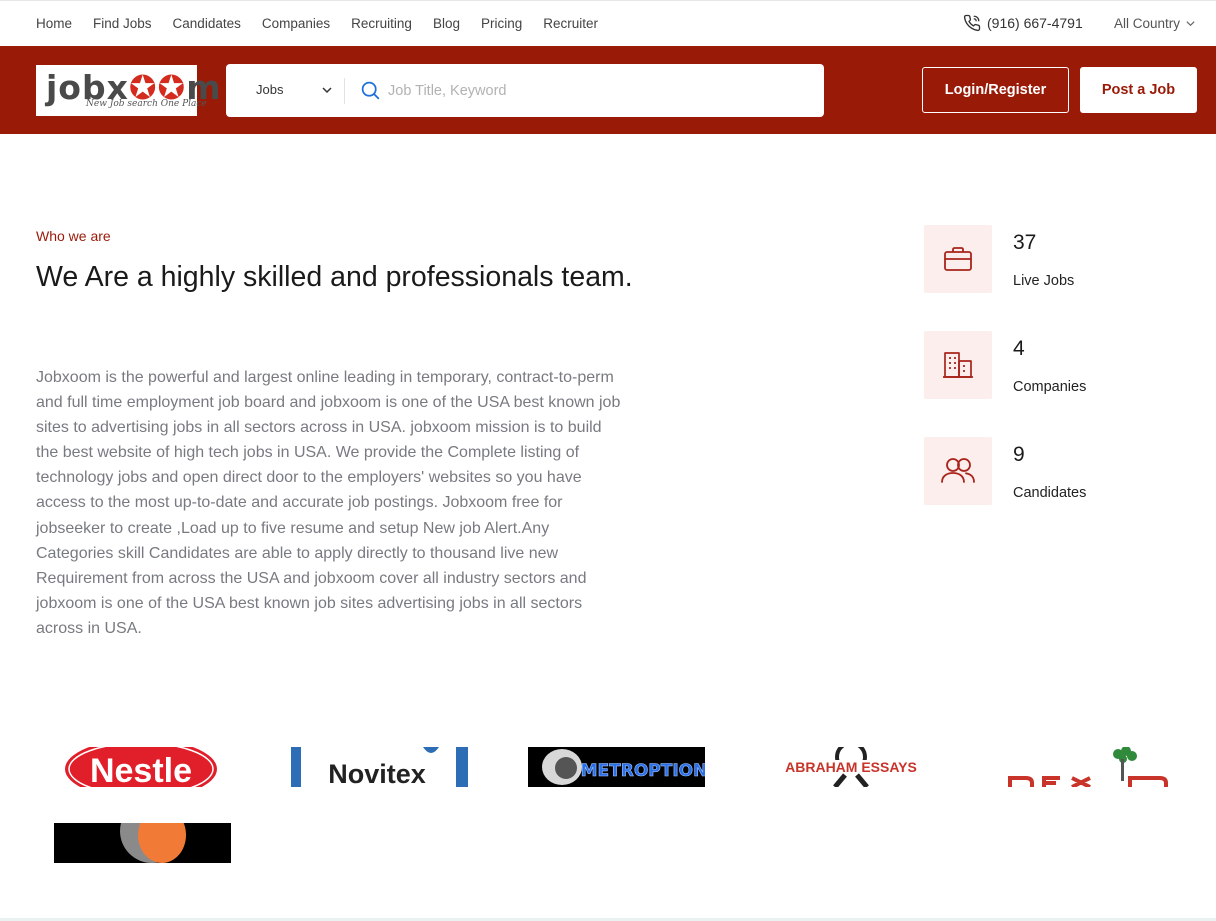  I want to click on stat-label: Live Jobs, so click(1044, 281).